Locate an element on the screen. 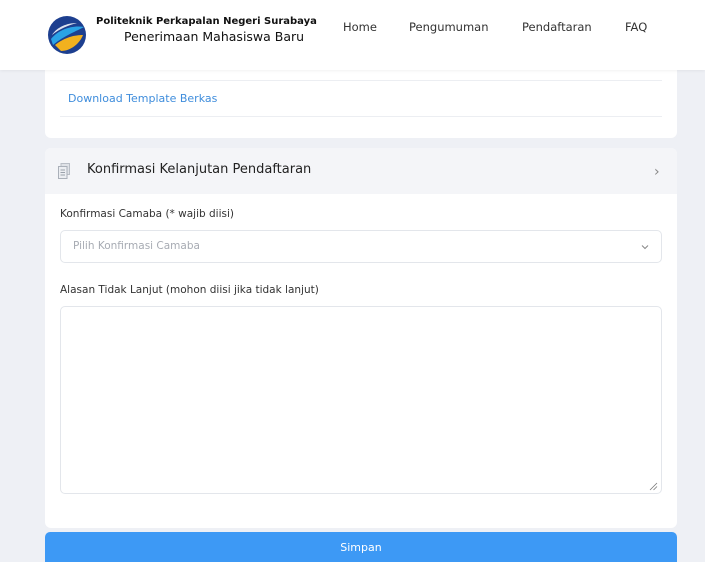 Image resolution: width=705 pixels, height=562 pixels. logo-icon is located at coordinates (67, 35).